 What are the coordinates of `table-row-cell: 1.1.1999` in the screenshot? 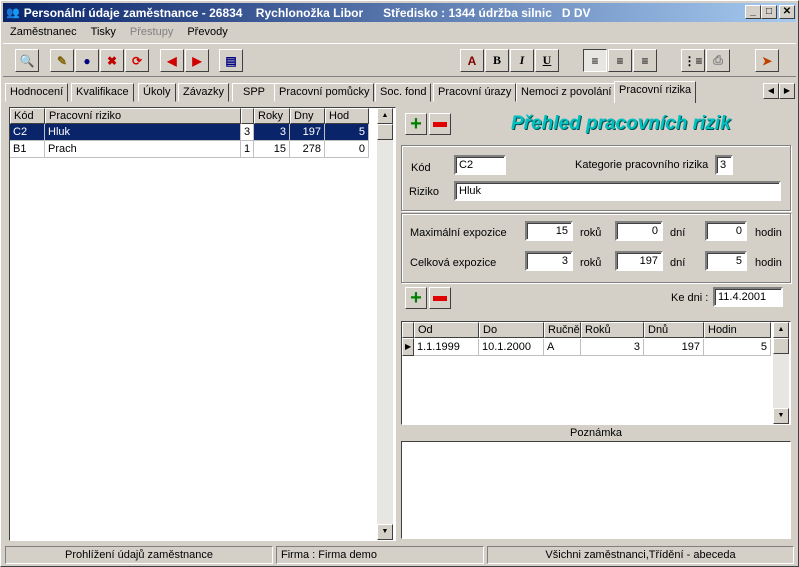 It's located at (446, 347).